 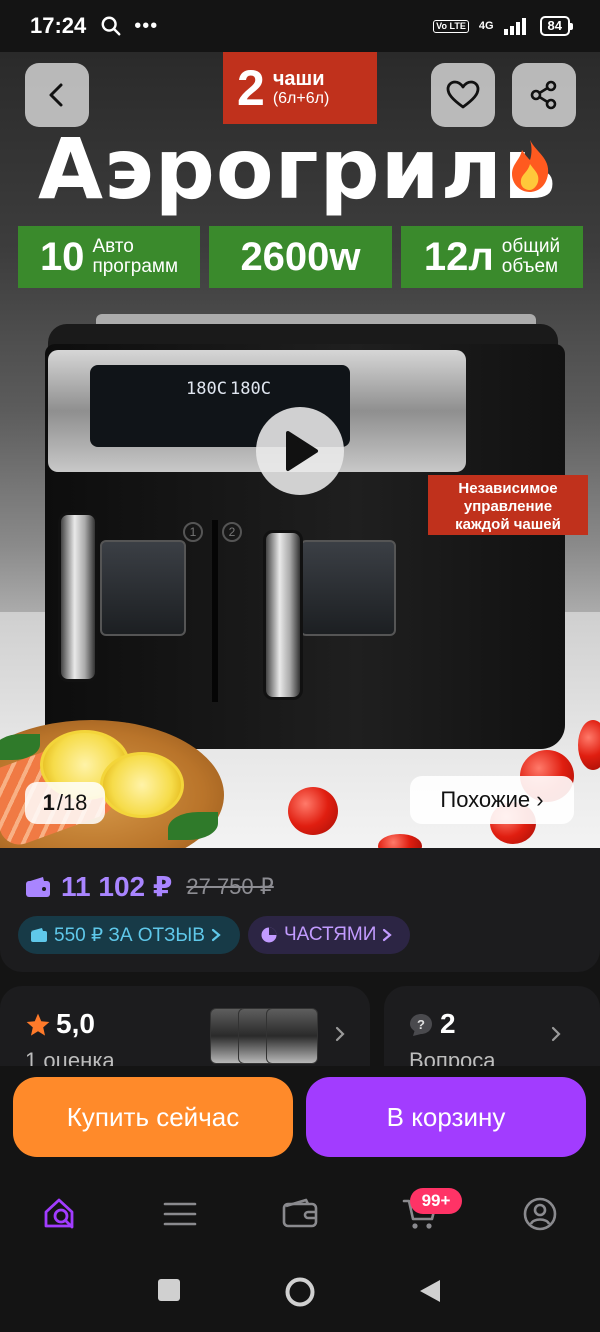 I want to click on back-triangle-icon, so click(x=430, y=1291).